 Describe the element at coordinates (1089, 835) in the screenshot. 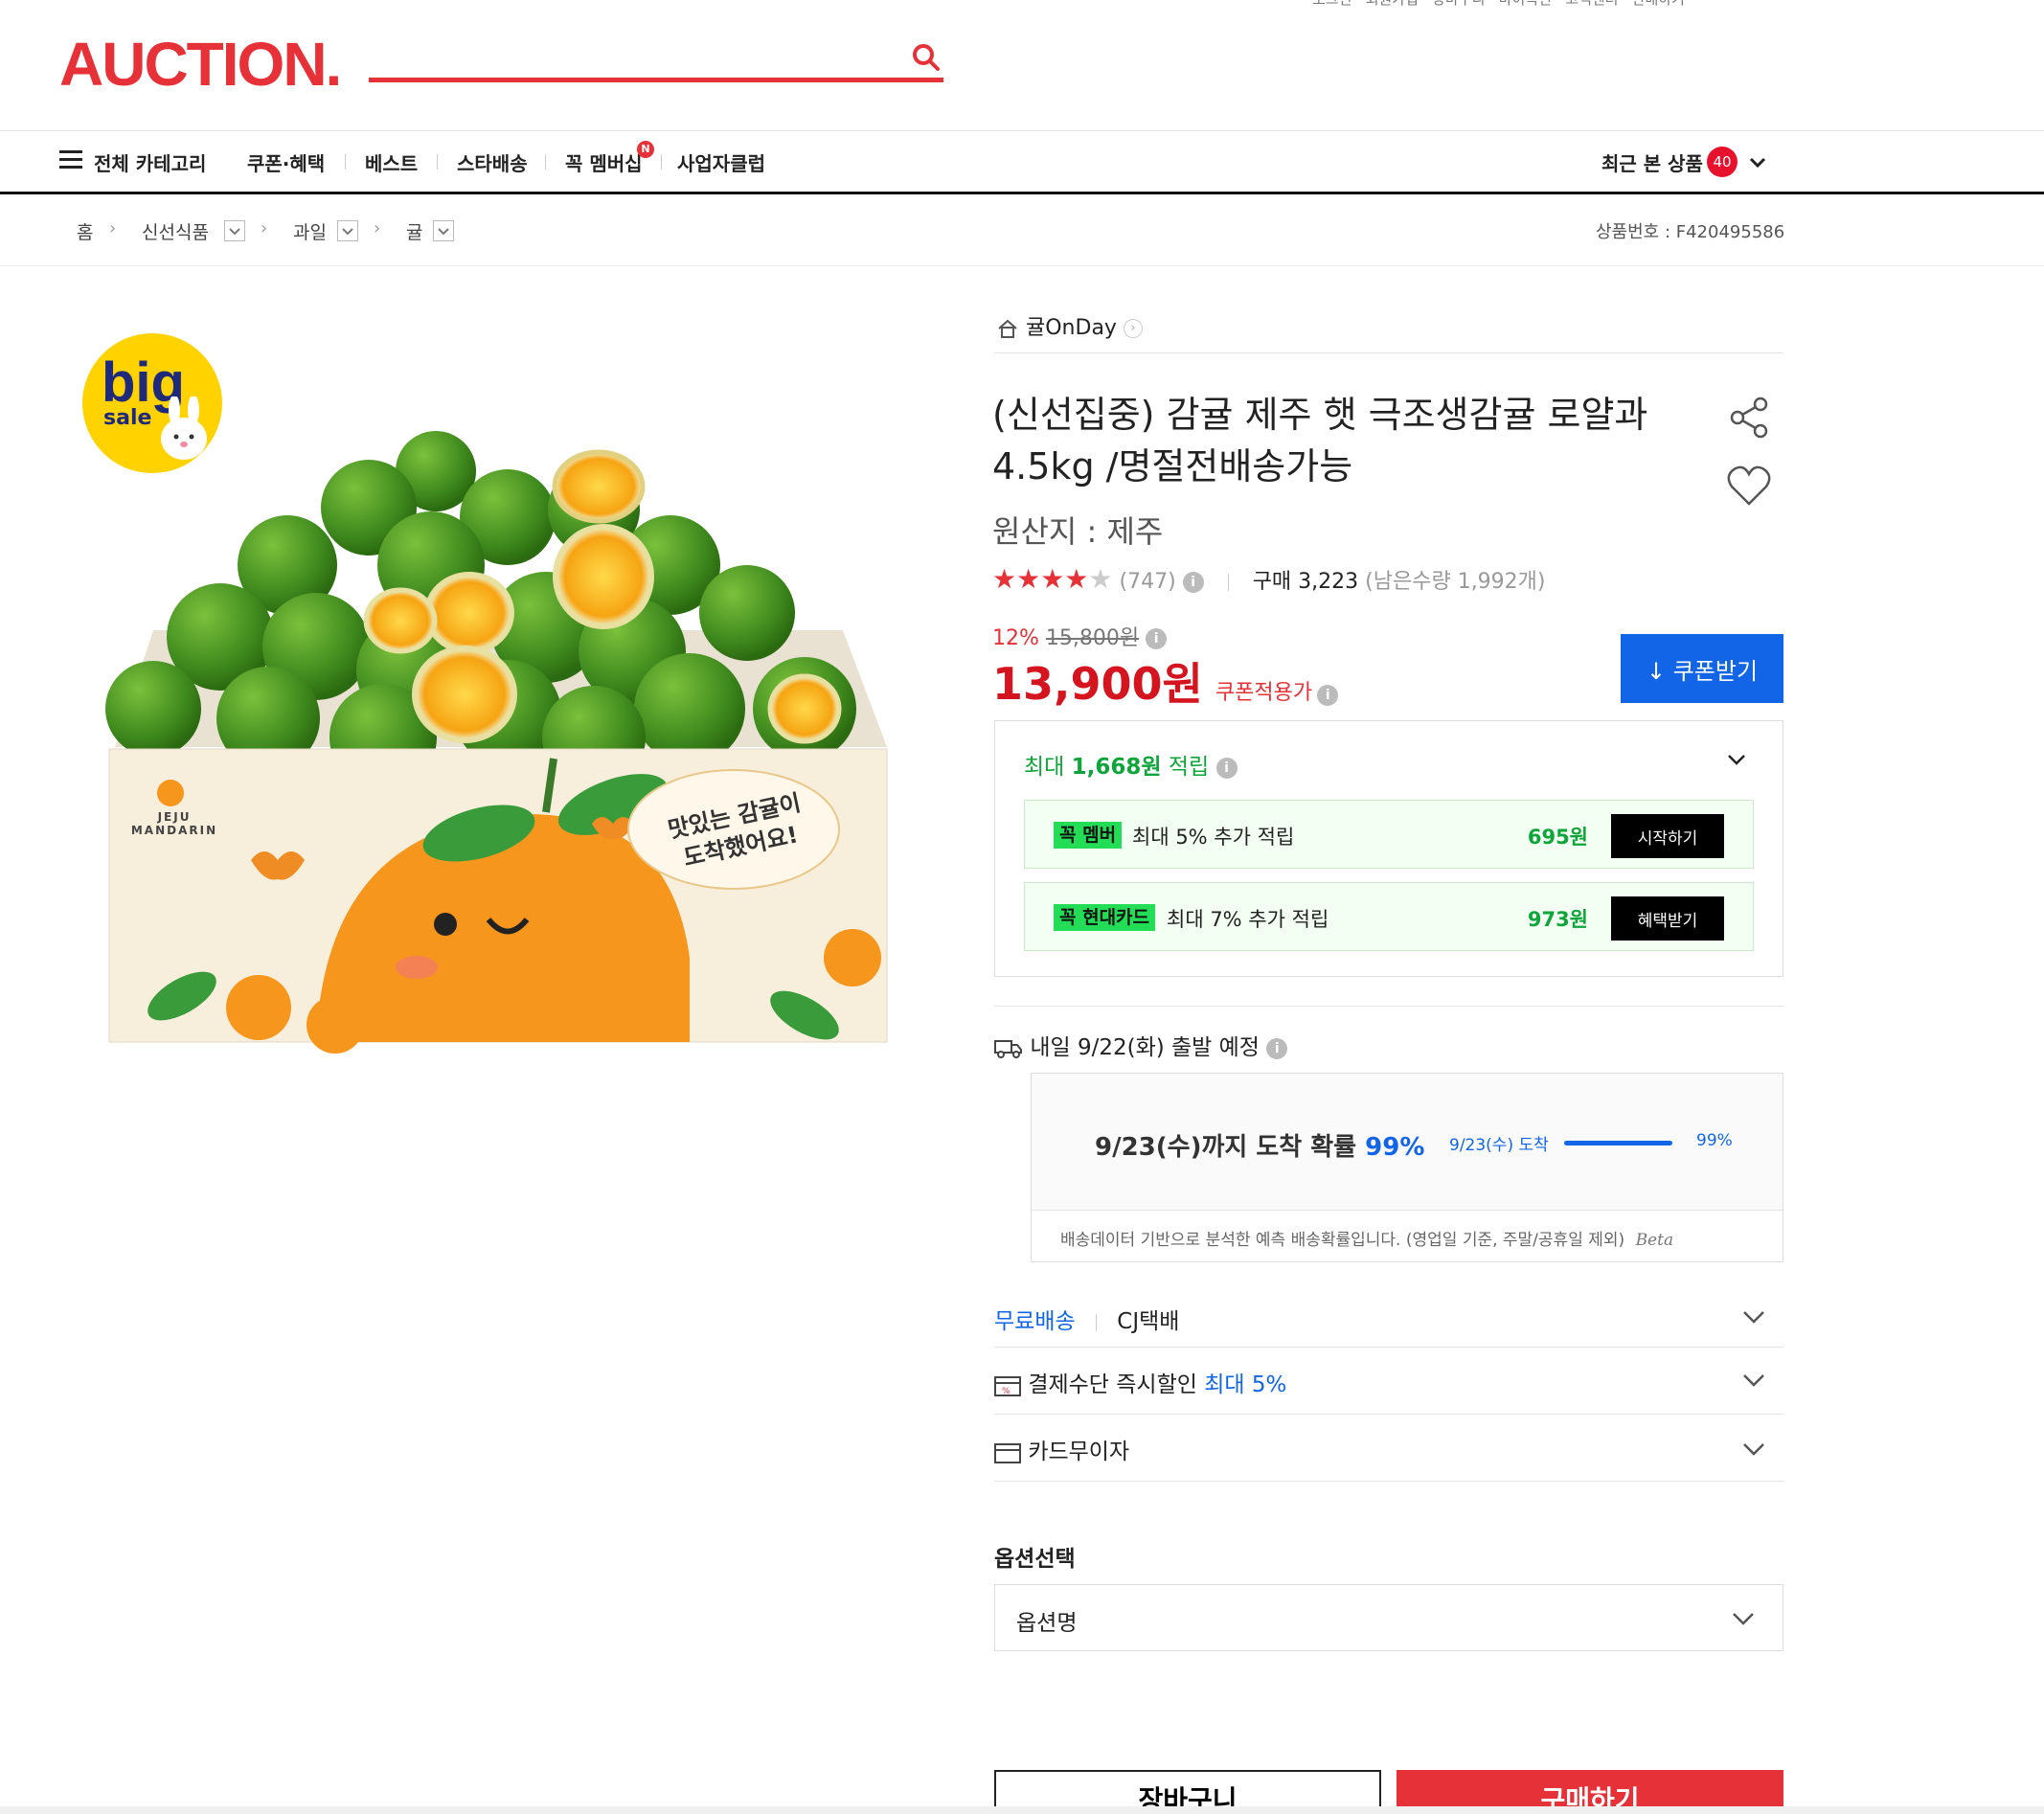

I see `membership-tag: 꼭 멤버` at that location.